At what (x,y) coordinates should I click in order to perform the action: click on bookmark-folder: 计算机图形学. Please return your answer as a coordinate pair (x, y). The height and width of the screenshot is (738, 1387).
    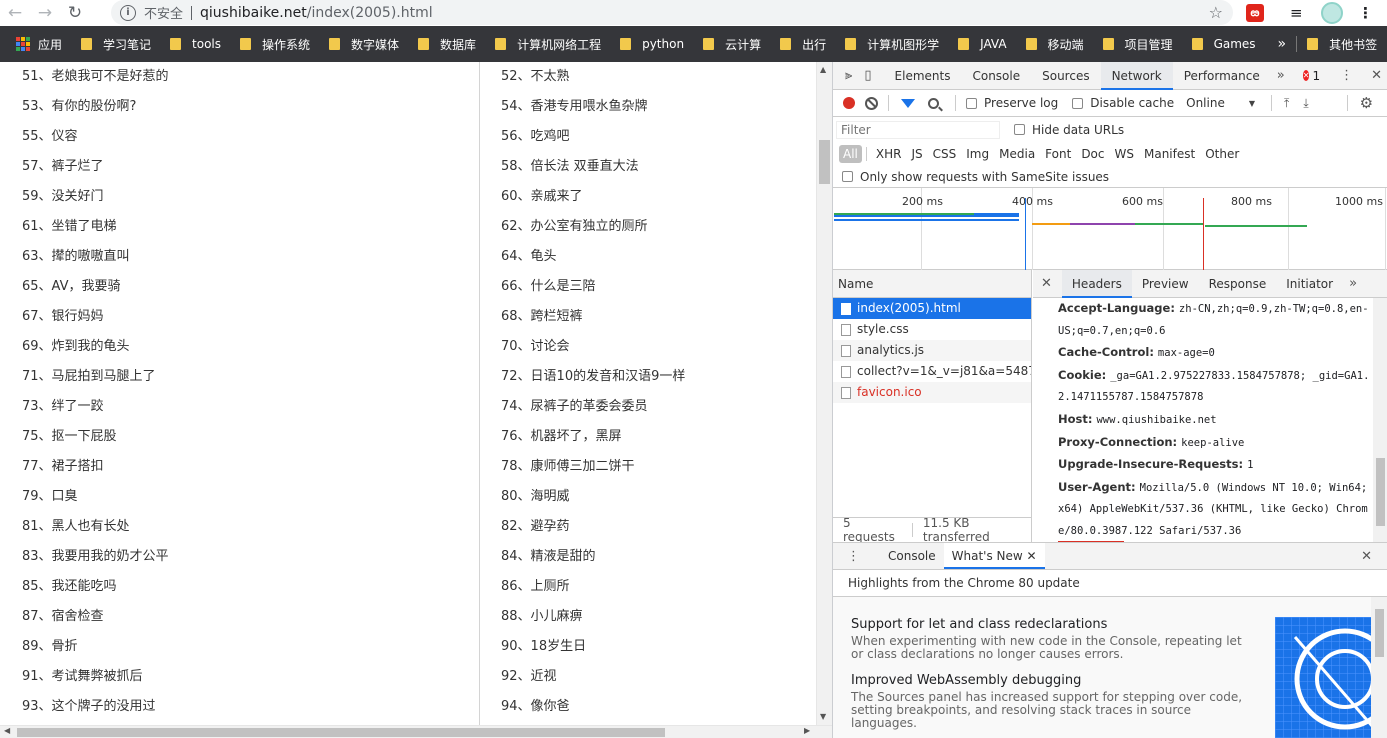
    Looking at the image, I should click on (892, 44).